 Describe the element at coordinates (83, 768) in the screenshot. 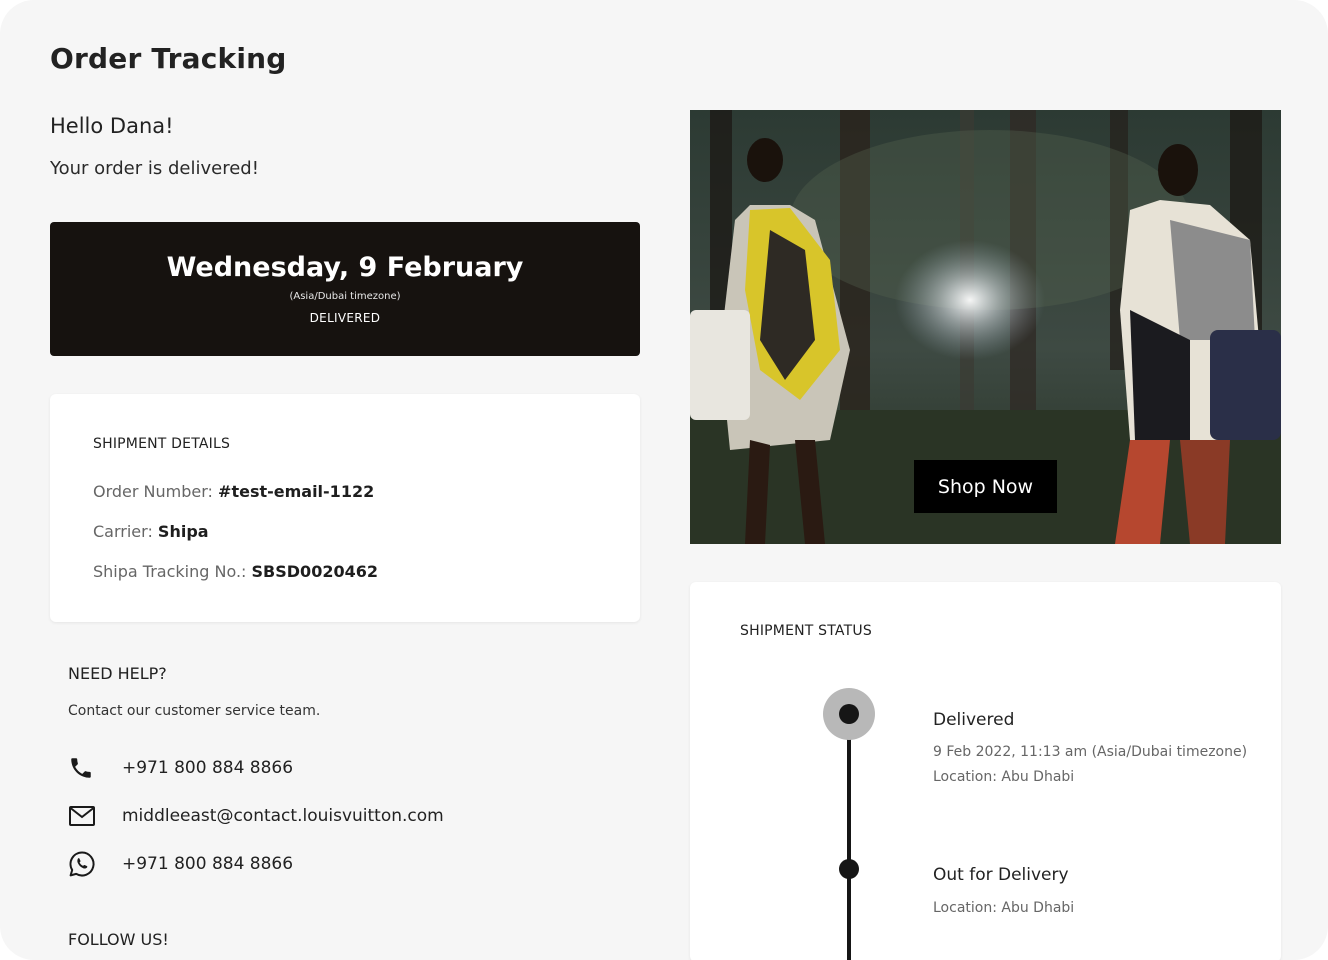

I see `phone-icon` at that location.